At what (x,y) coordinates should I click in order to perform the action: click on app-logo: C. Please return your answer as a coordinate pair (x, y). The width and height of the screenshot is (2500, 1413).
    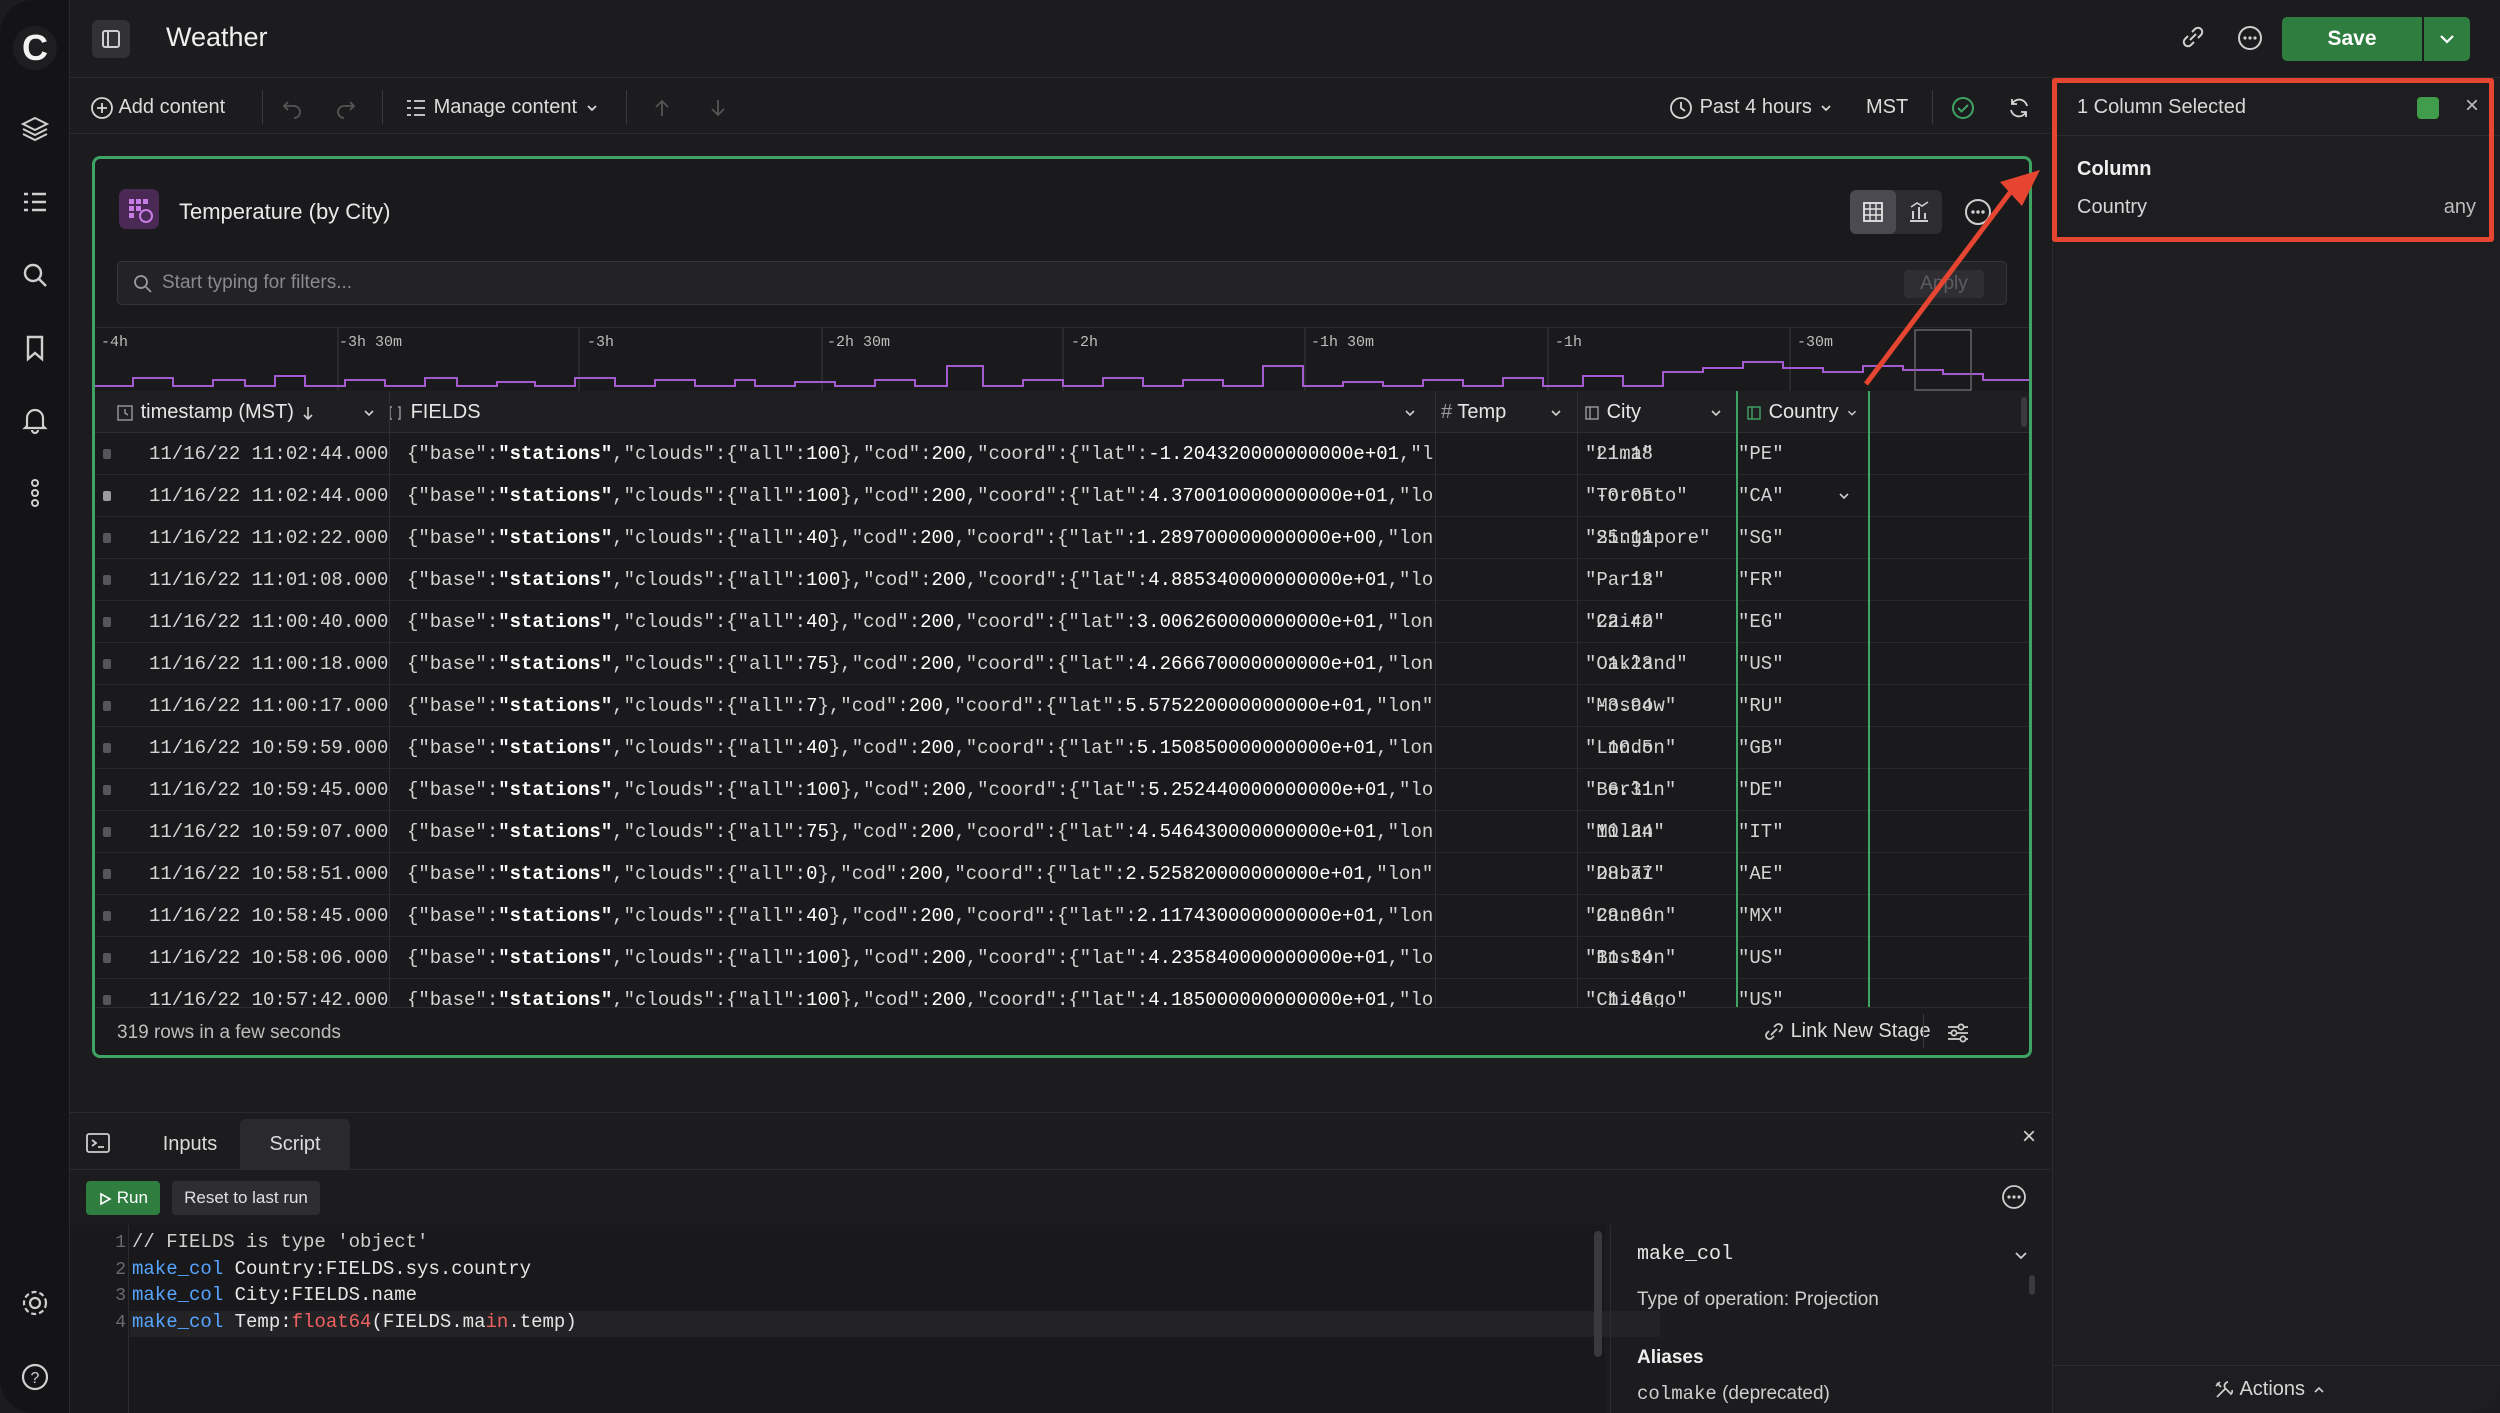
    Looking at the image, I should click on (35, 48).